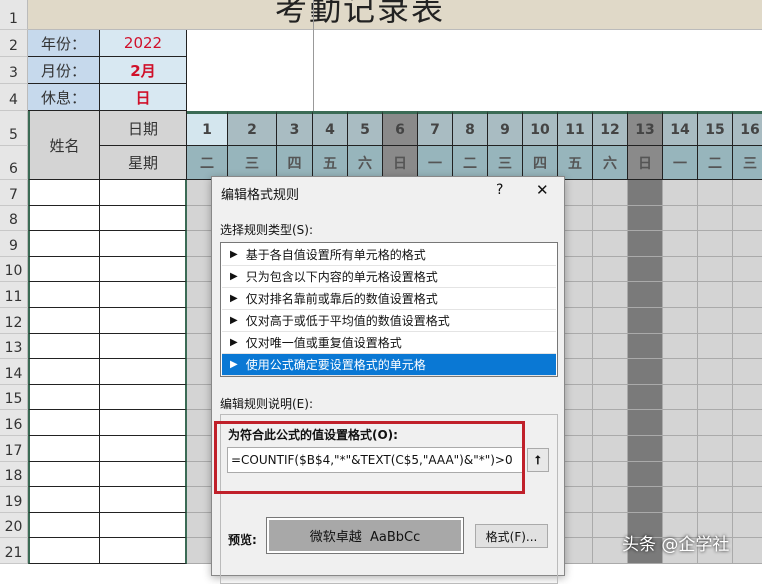  What do you see at coordinates (389, 255) in the screenshot?
I see `rule-type-item: ▶ 基于各自值设置所有单元格的格式` at bounding box center [389, 255].